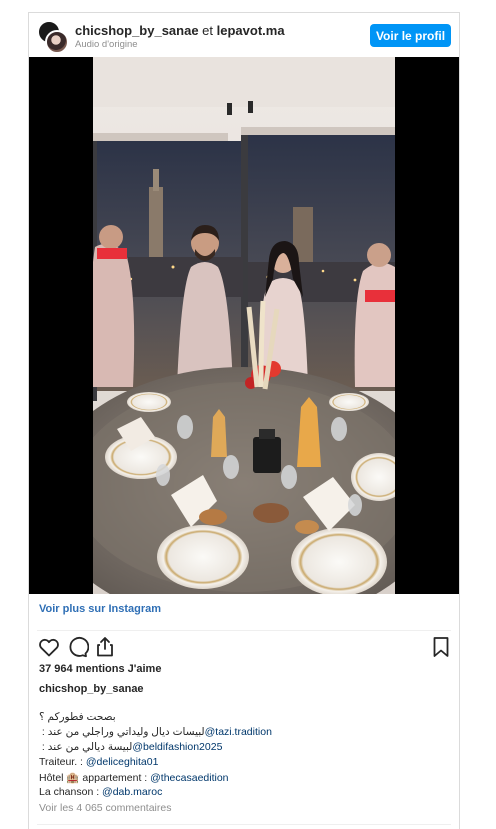  What do you see at coordinates (77, 717) in the screenshot?
I see `caption-line-1: بصحت فطوركم ؟` at bounding box center [77, 717].